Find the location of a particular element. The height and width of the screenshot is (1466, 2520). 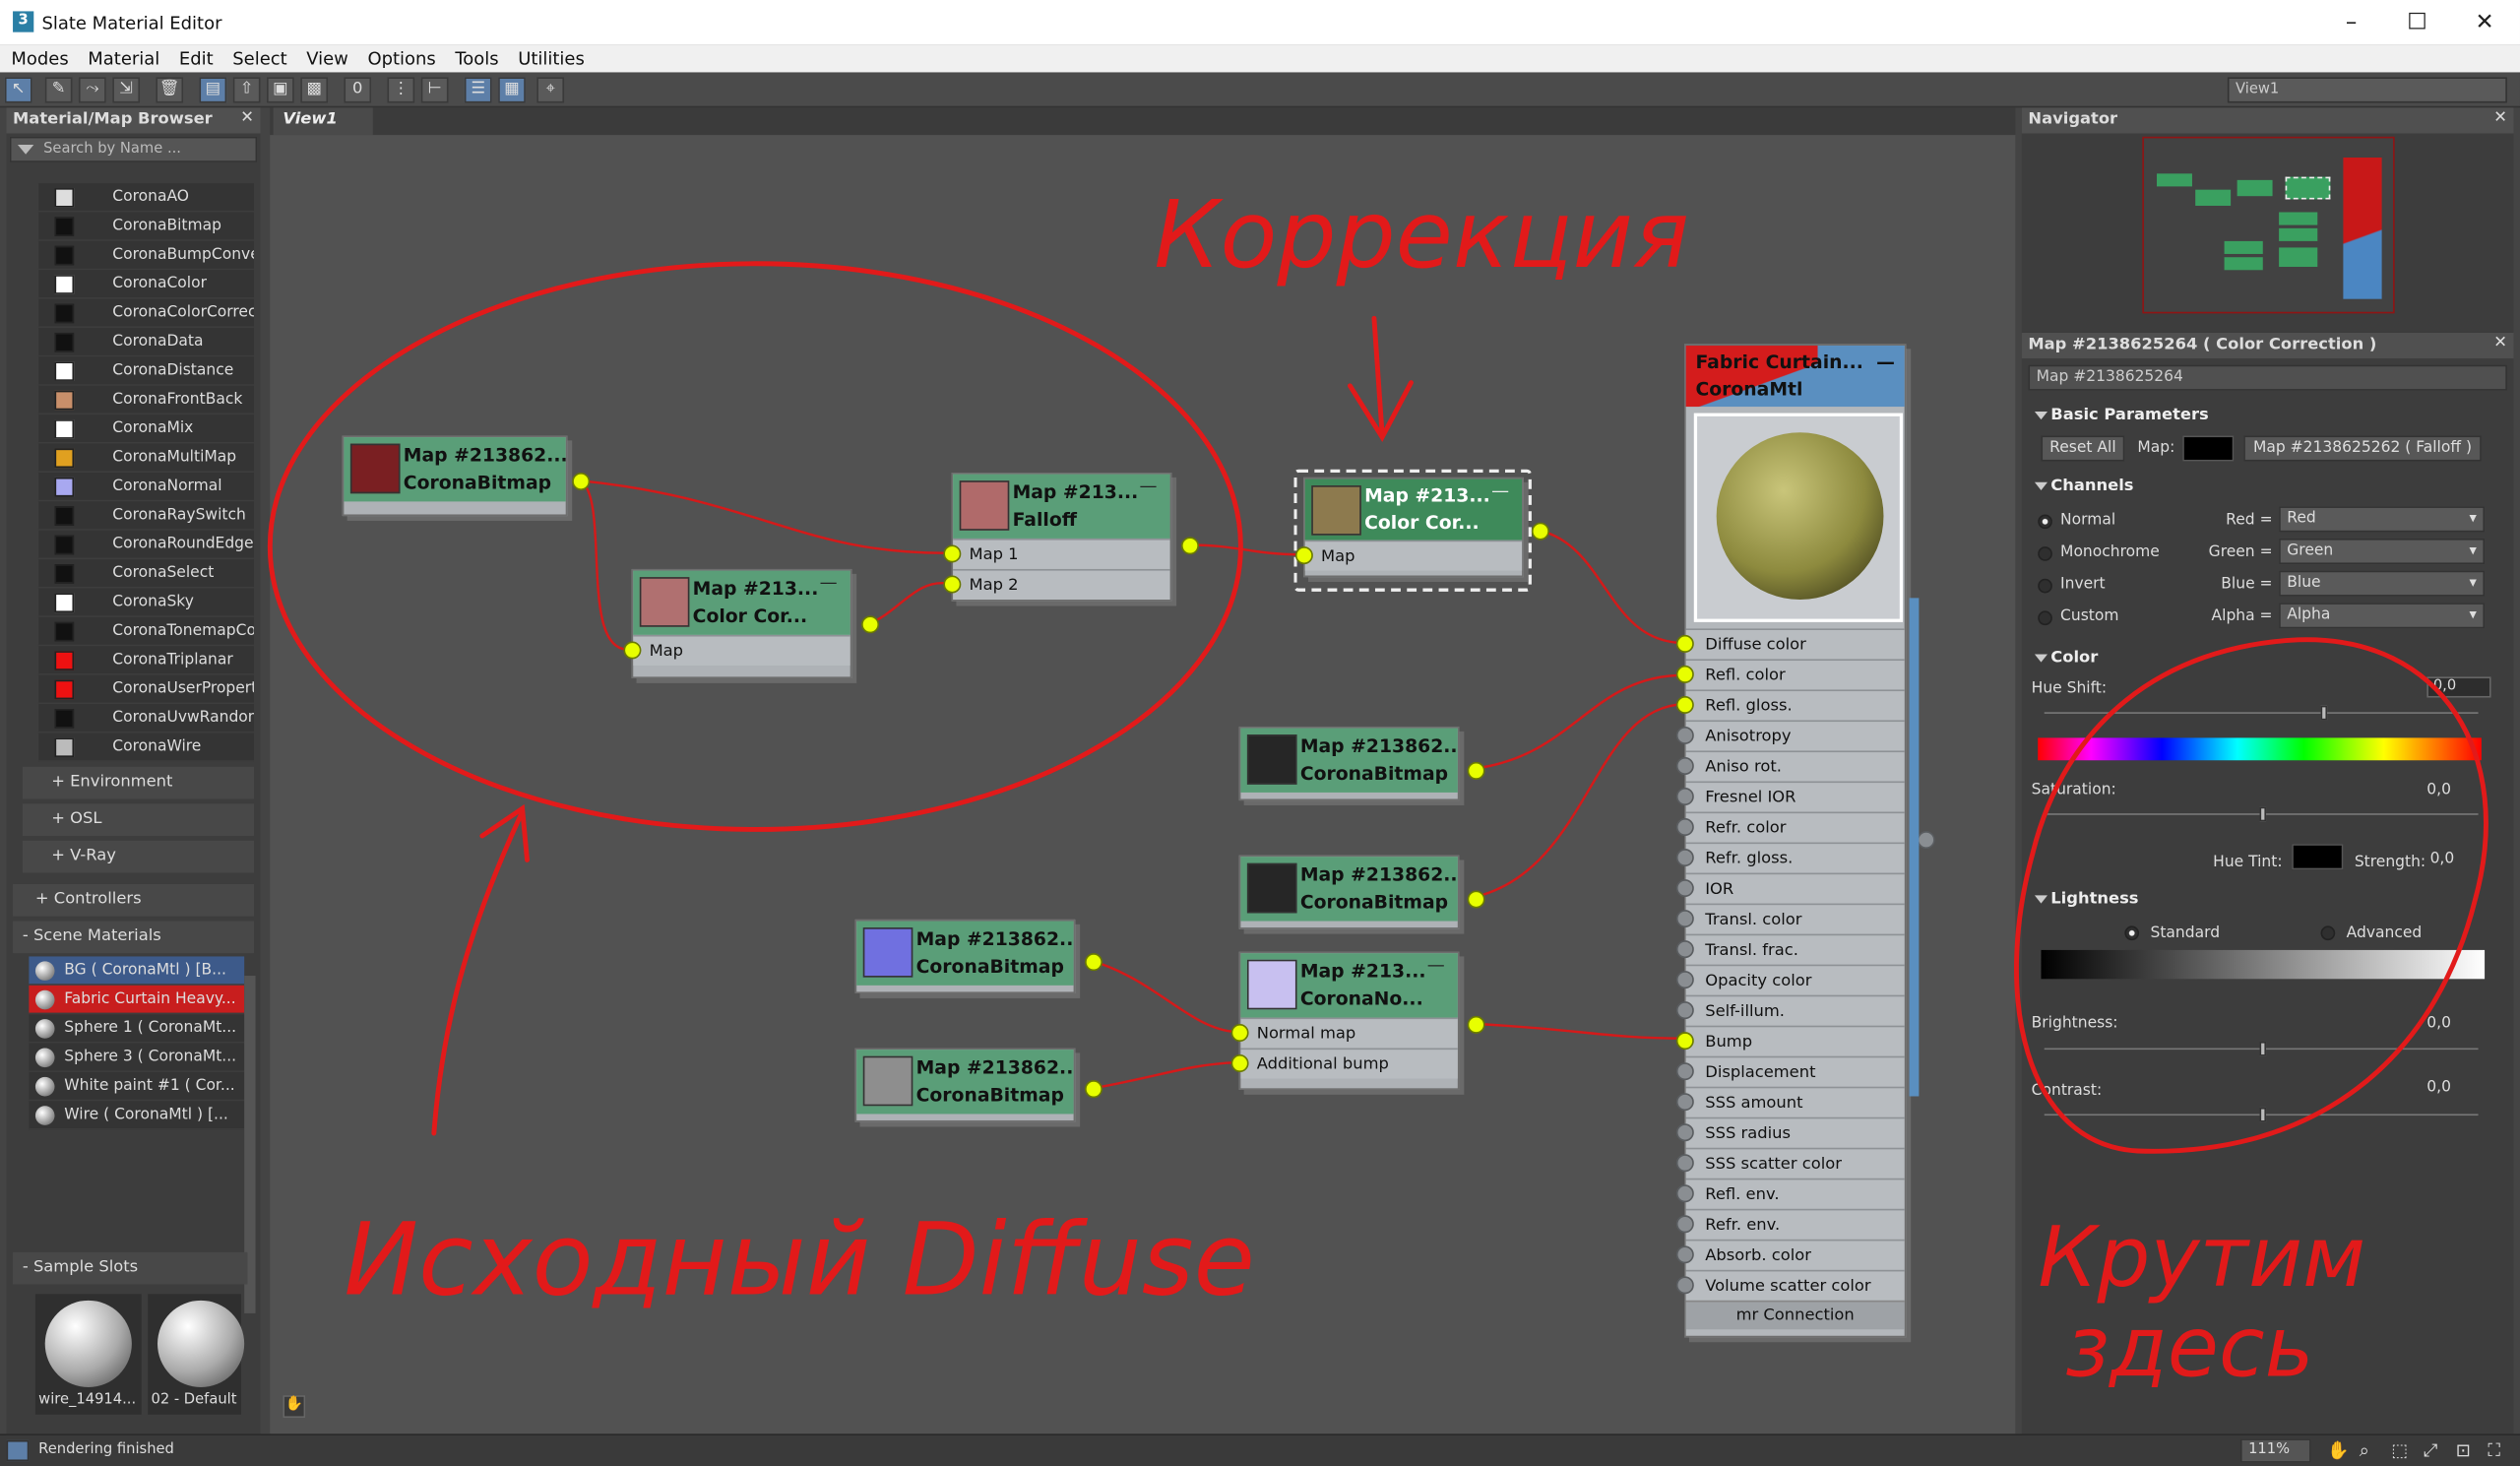

annotation-arrow-up-icon is located at coordinates (480, 970).